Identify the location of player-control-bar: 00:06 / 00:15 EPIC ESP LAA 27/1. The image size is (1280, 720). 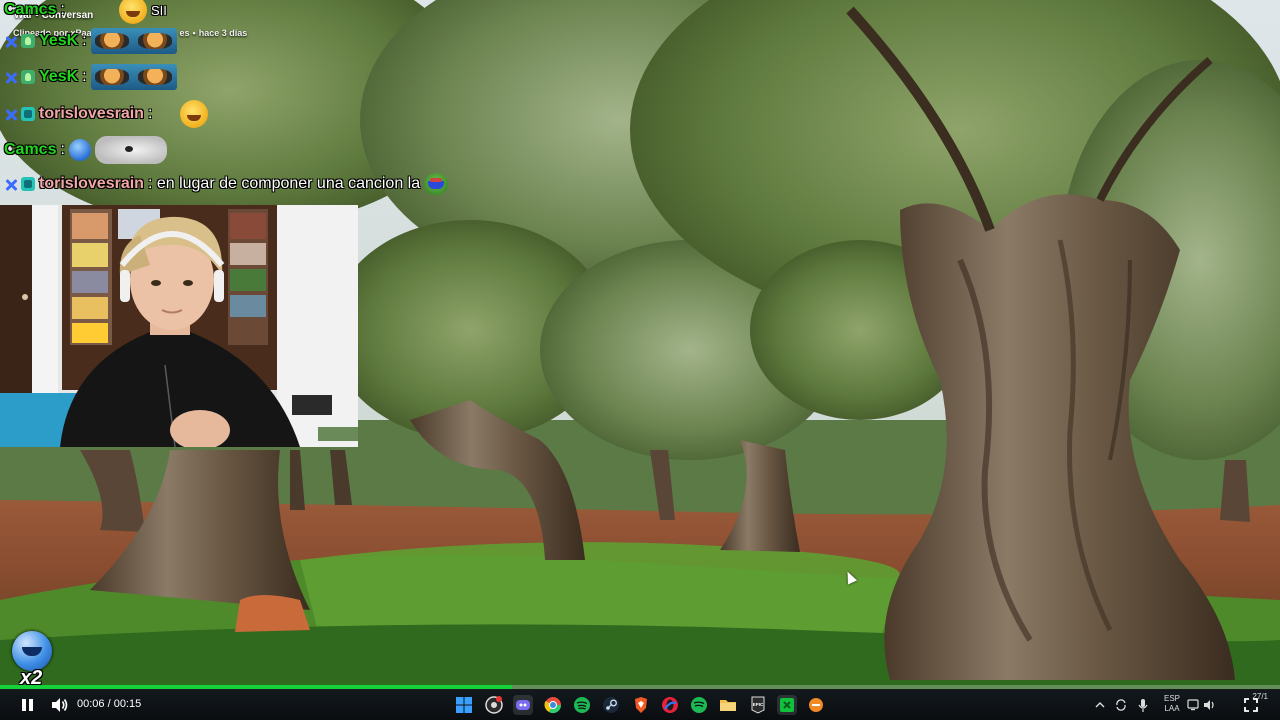
(640, 704).